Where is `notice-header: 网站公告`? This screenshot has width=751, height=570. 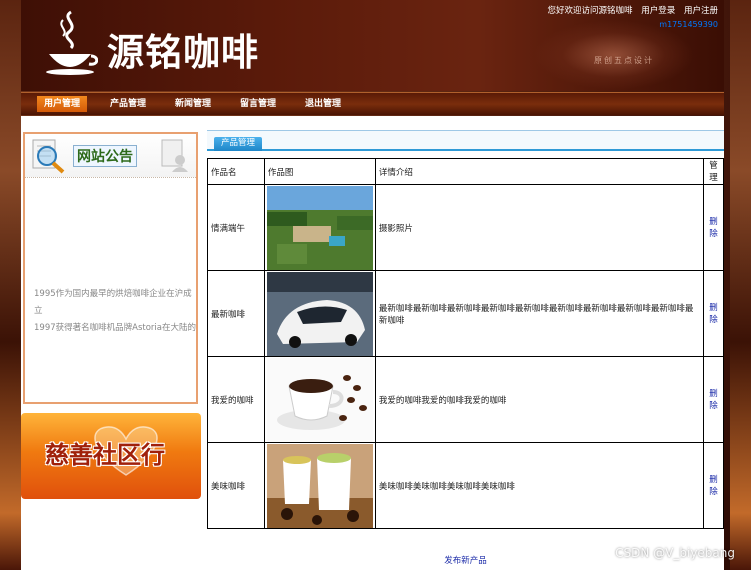
notice-header: 网站公告 is located at coordinates (110, 156).